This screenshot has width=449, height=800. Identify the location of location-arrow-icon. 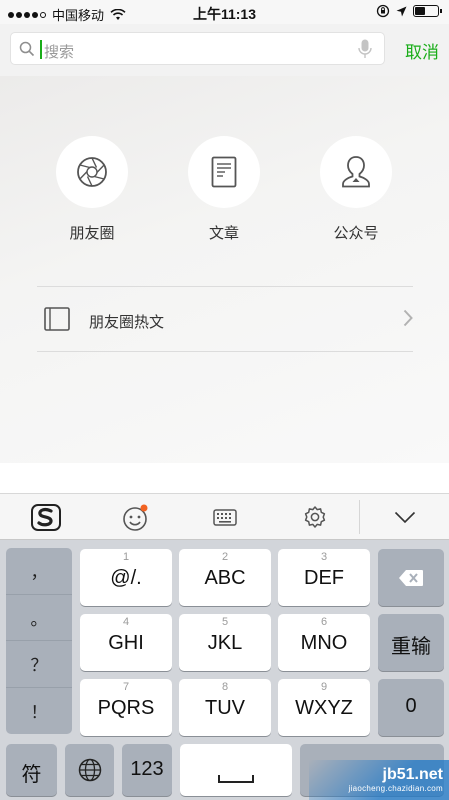
(401, 11).